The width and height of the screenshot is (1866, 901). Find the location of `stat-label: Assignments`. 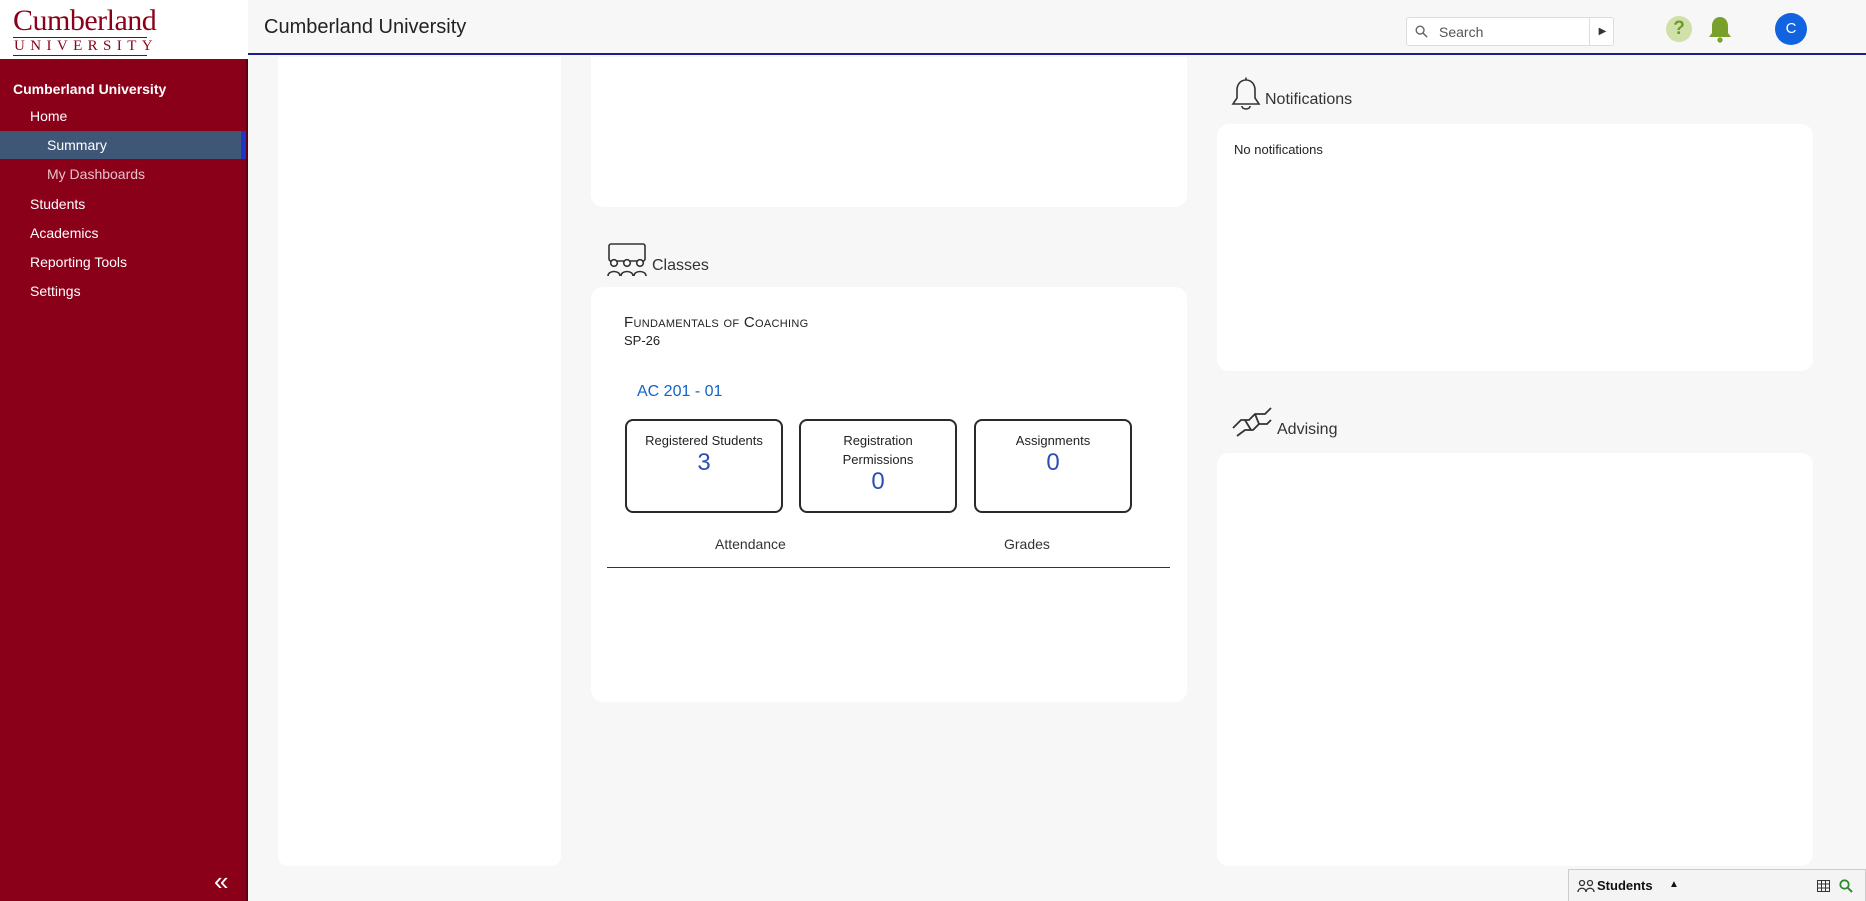

stat-label: Assignments is located at coordinates (1053, 440).